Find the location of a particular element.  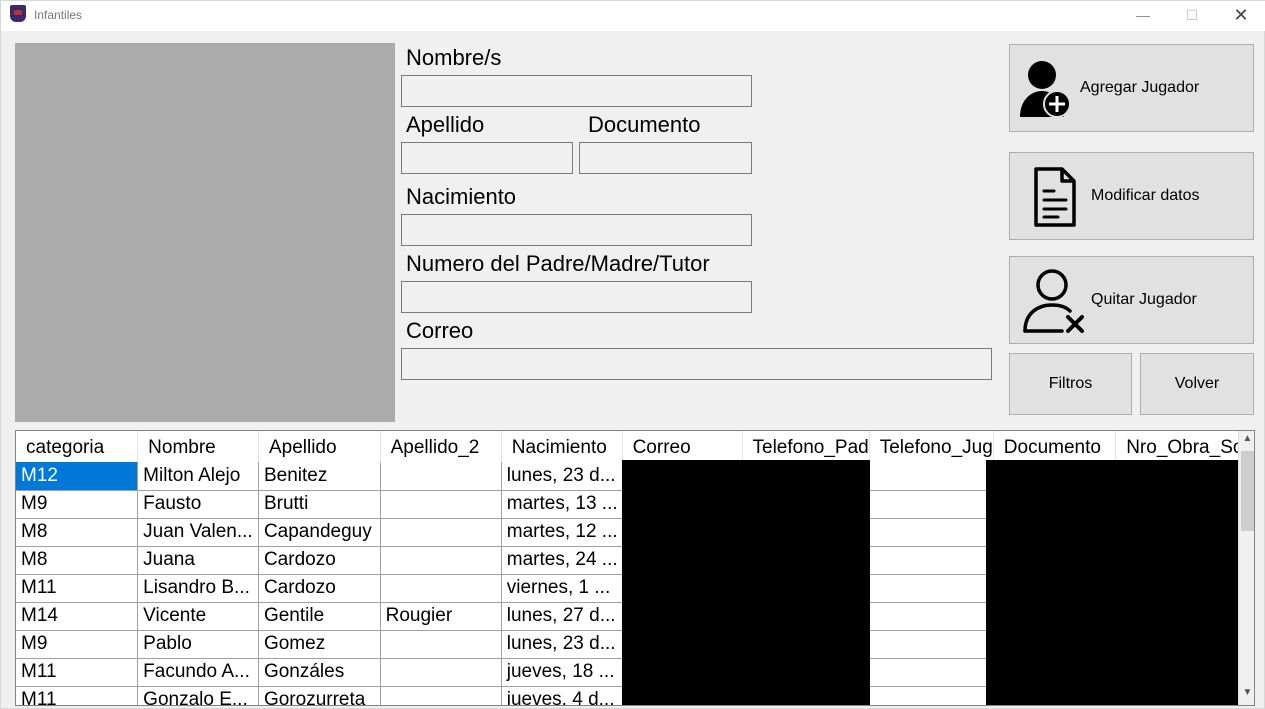

table-cell: Gonzáles is located at coordinates (319, 672).